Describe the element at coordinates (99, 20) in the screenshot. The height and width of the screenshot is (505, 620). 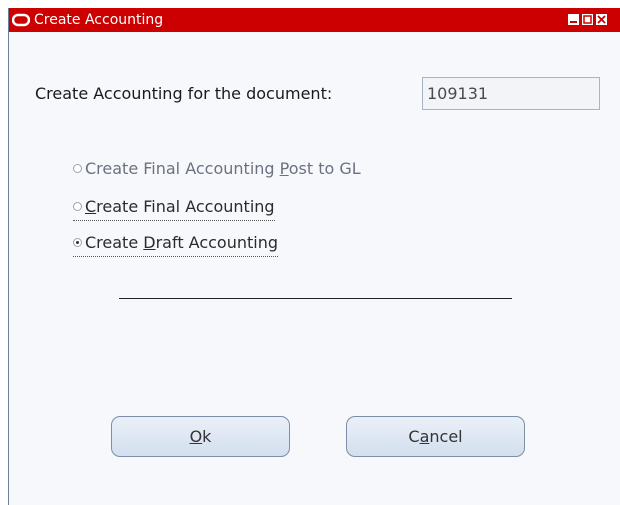
I see `window-title: Create Accounting` at that location.